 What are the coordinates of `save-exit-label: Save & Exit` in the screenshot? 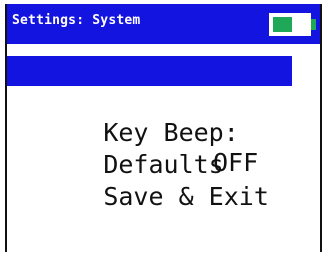 It's located at (186, 196).